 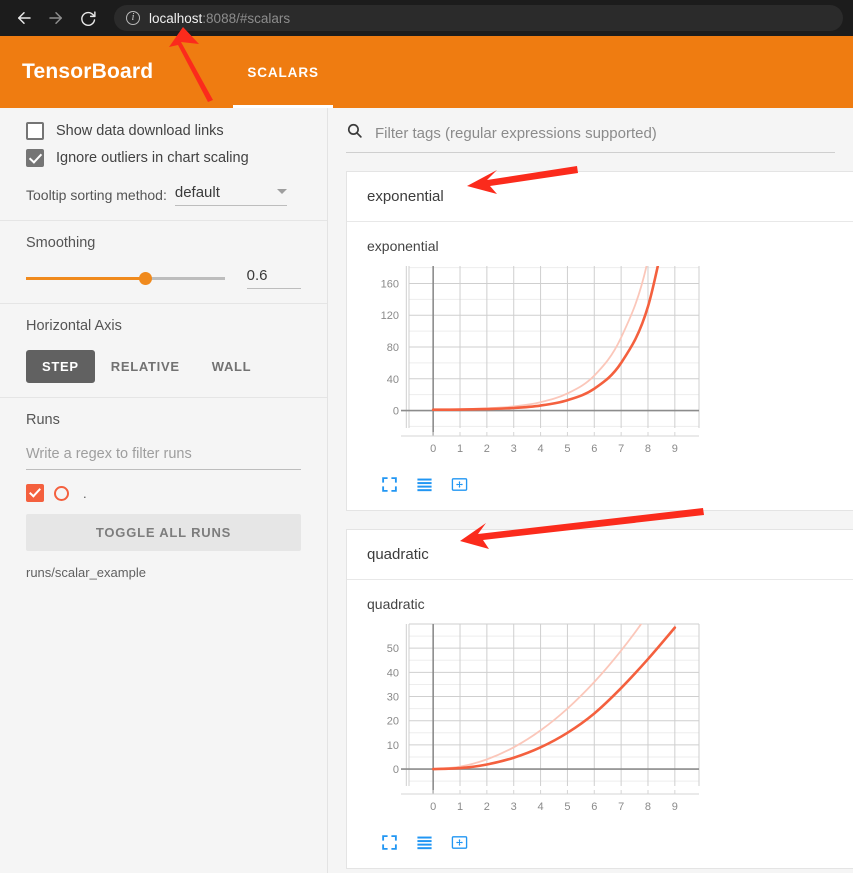 I want to click on tag-filter-bar, so click(x=590, y=130).